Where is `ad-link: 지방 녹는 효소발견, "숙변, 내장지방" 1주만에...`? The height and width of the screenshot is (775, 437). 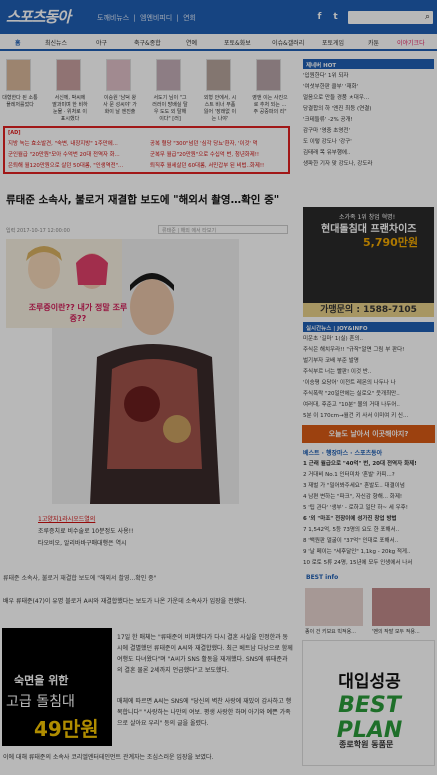 ad-link: 지방 녹는 효소발견, "숙변, 내장지방" 1주만에... is located at coordinates (63, 143).